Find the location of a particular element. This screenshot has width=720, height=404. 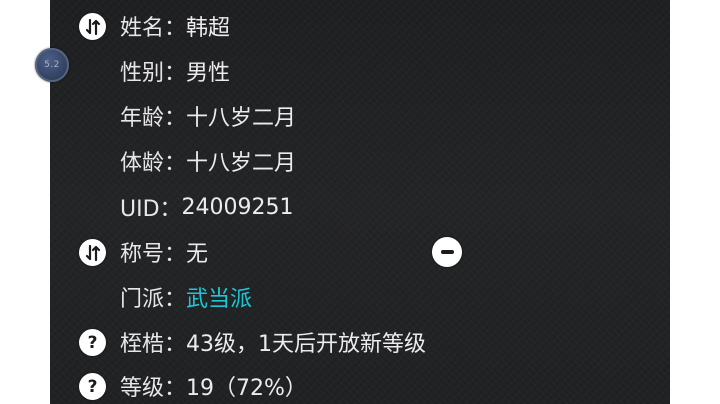

shackle-label: 桎梏： is located at coordinates (153, 344).